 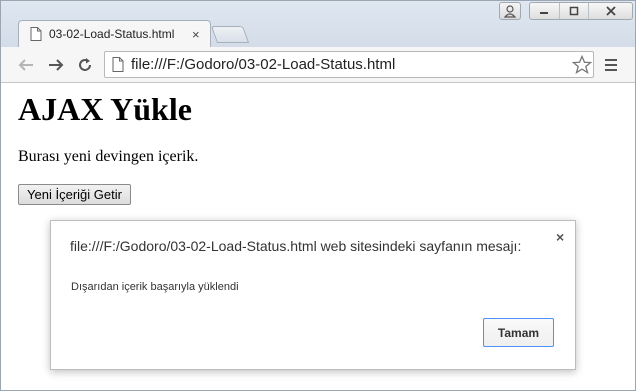 I want to click on window-controls, so click(x=581, y=11).